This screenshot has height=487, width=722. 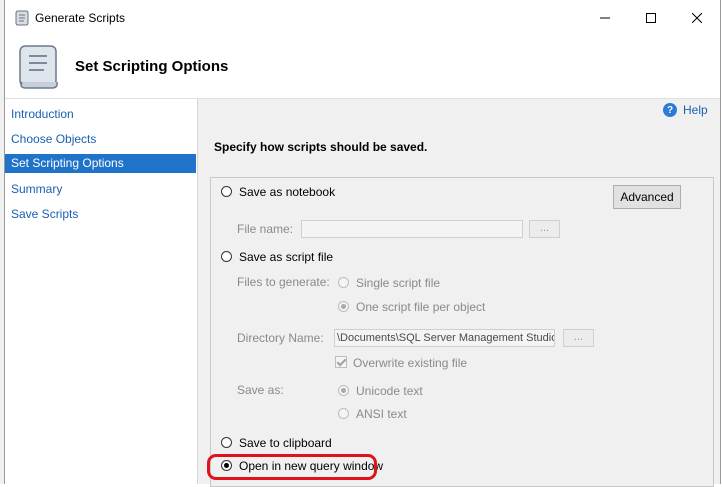 What do you see at coordinates (343, 413) in the screenshot?
I see `ansi-text-radio` at bounding box center [343, 413].